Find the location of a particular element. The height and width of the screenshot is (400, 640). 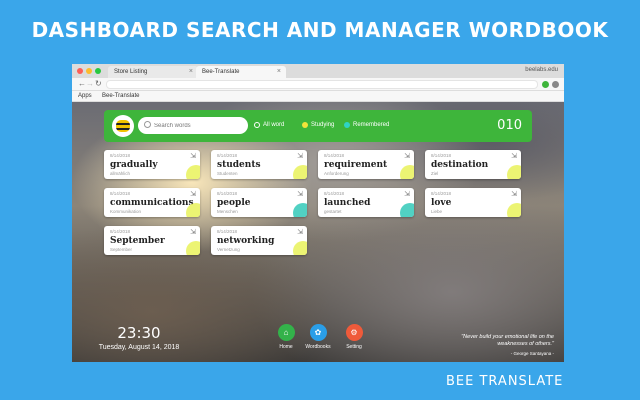

minimize-window-button is located at coordinates (89, 71).